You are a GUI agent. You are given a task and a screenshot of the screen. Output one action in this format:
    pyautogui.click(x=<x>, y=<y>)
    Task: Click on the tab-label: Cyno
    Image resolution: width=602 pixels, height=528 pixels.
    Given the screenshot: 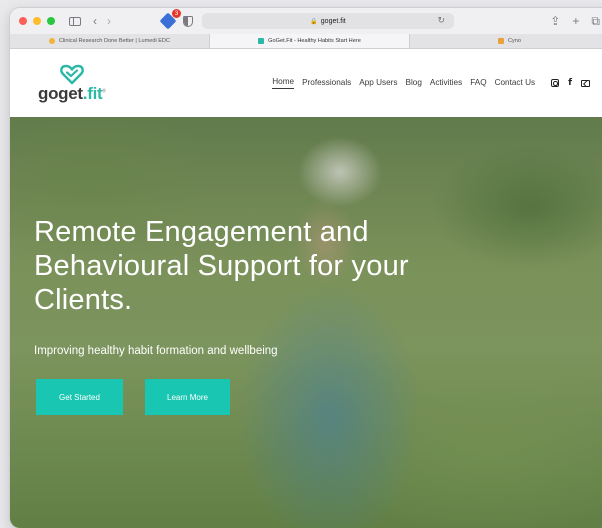 What is the action you would take?
    pyautogui.click(x=514, y=41)
    